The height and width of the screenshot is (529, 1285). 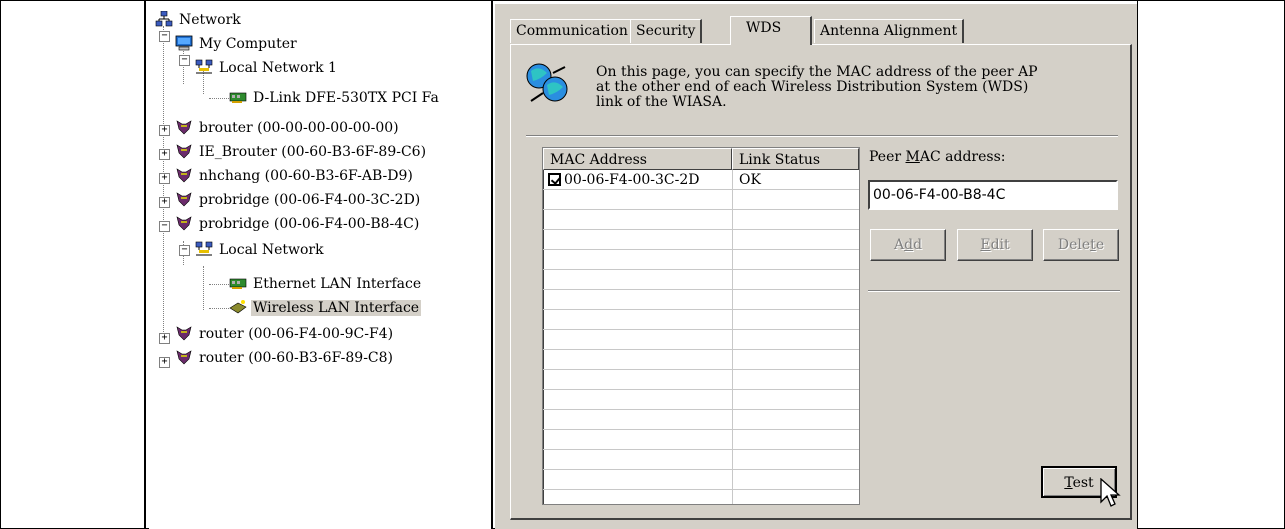 What do you see at coordinates (666, 31) in the screenshot?
I see `tab-security: Security` at bounding box center [666, 31].